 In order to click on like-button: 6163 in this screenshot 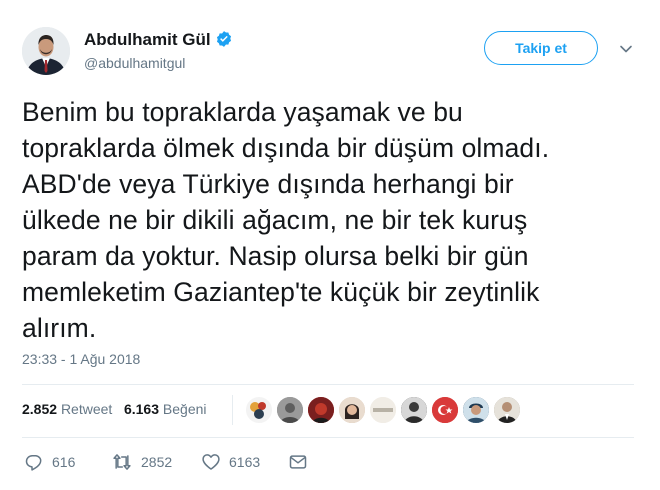, I will do `click(230, 462)`.